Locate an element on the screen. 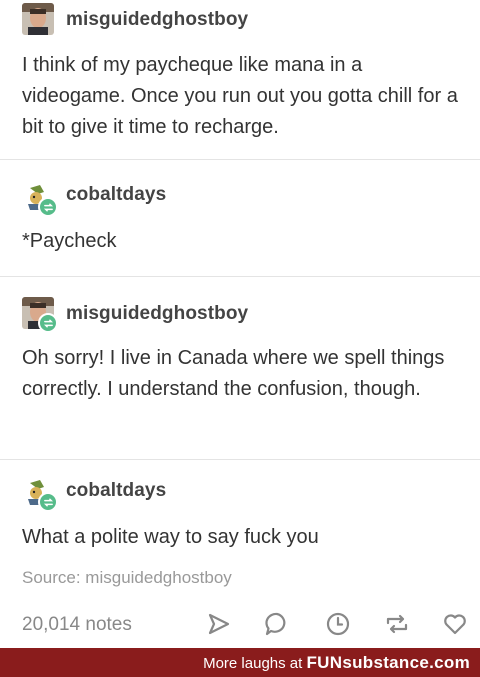 The image size is (480, 677). post-text: What a polite way to say fuck you is located at coordinates (170, 537).